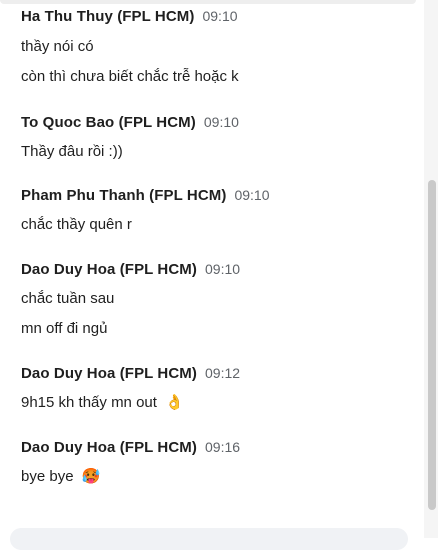 This screenshot has height=550, width=438. I want to click on message-text: Thầy đâu rồi :)), so click(72, 151).